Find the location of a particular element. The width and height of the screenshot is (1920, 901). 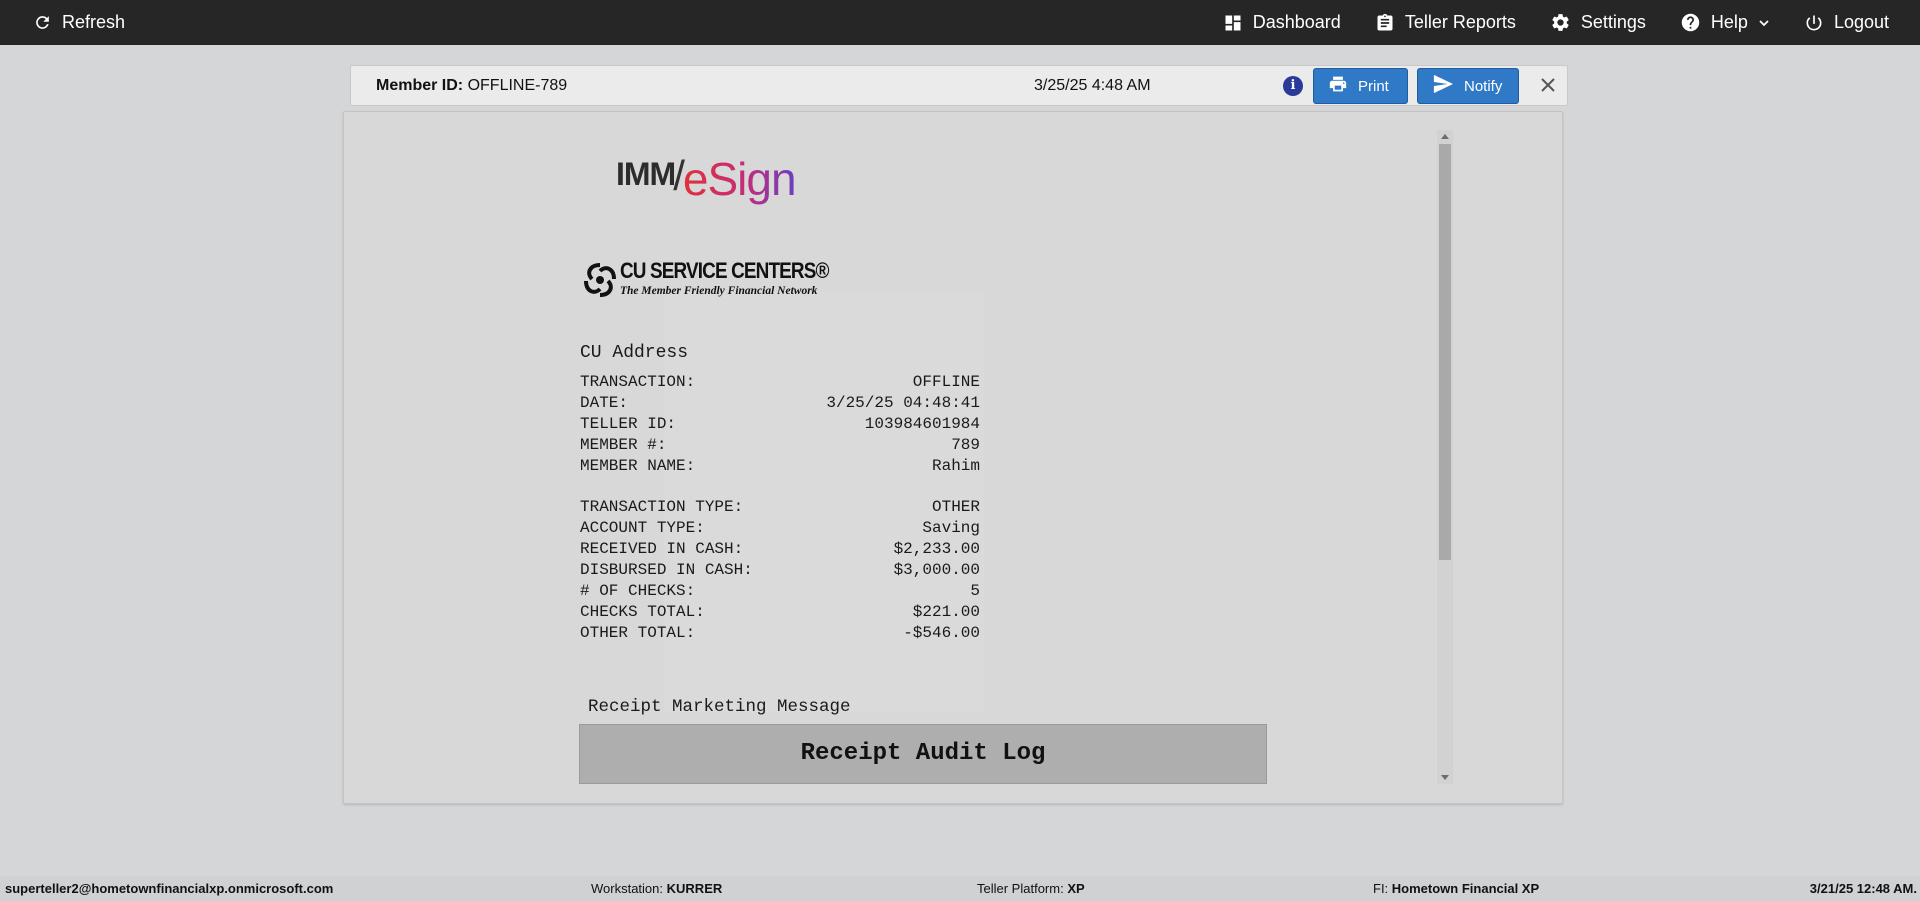

receipt-line: RECEIVED IN CASH: $2,233.00 is located at coordinates (780, 549).